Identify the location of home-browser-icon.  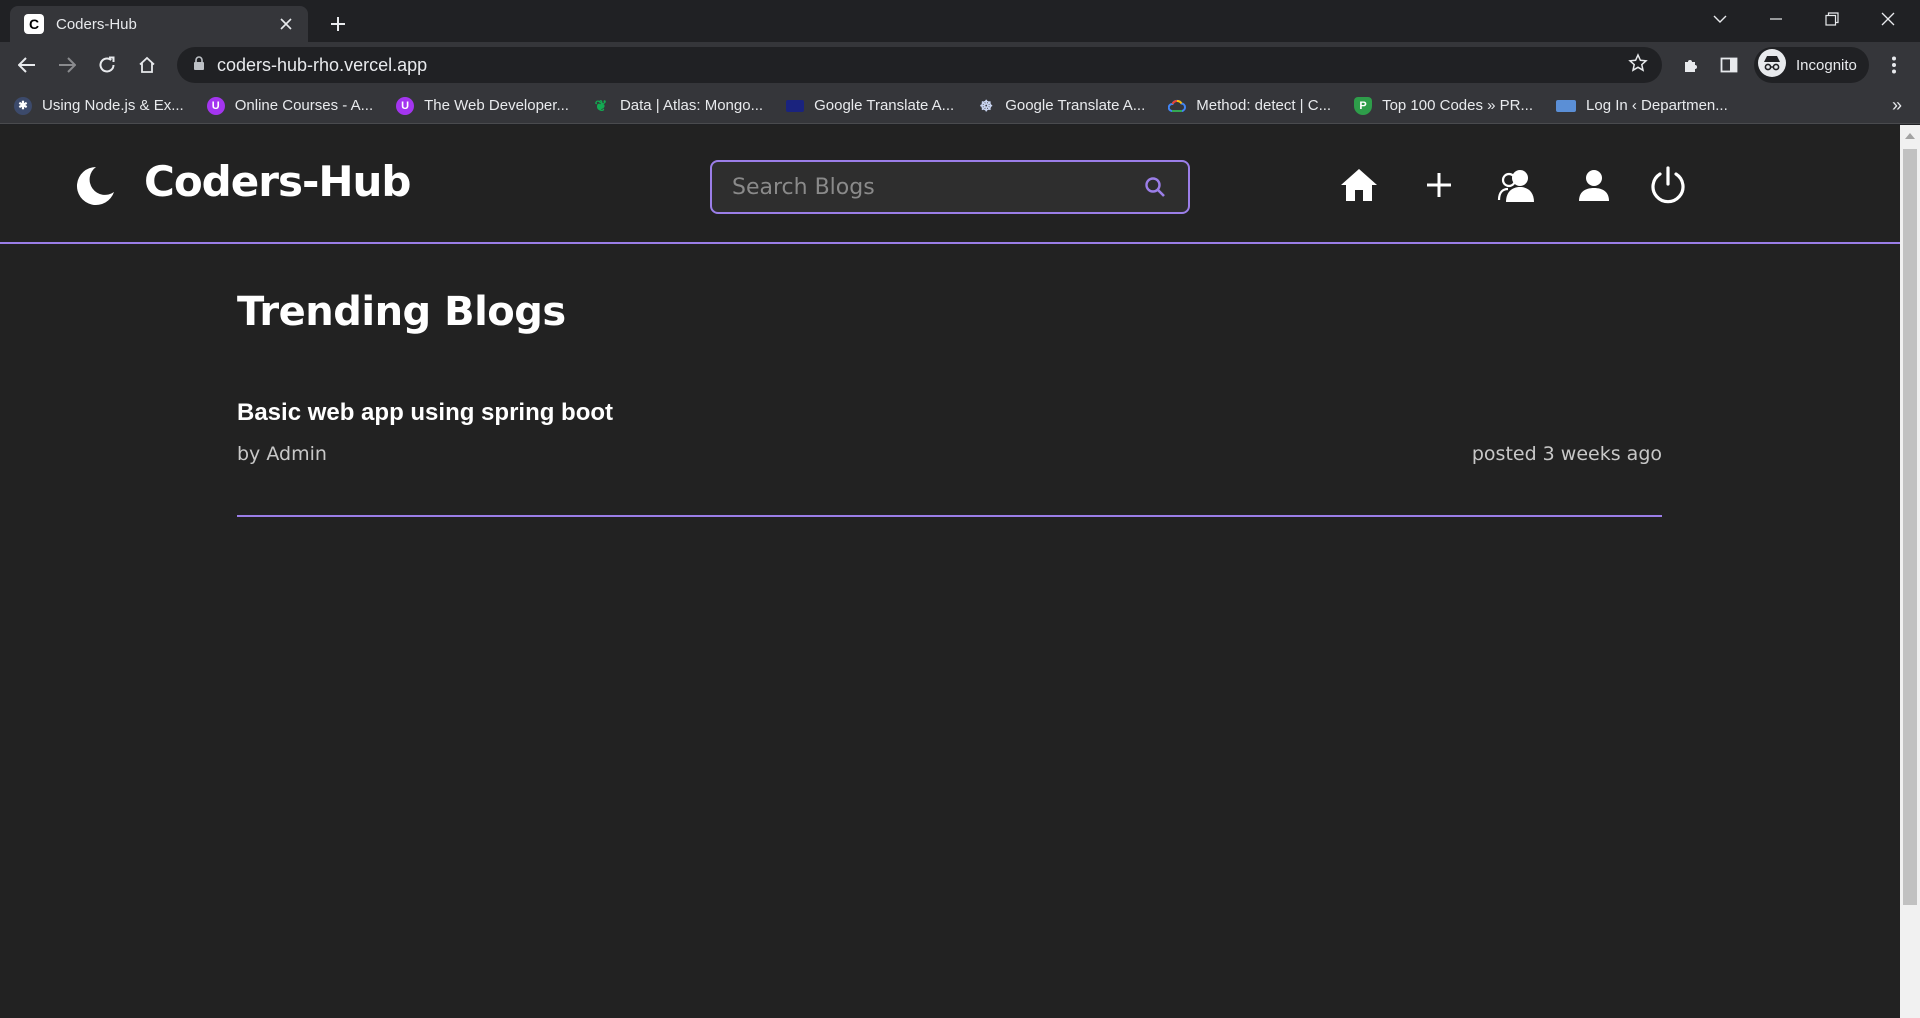
(147, 65).